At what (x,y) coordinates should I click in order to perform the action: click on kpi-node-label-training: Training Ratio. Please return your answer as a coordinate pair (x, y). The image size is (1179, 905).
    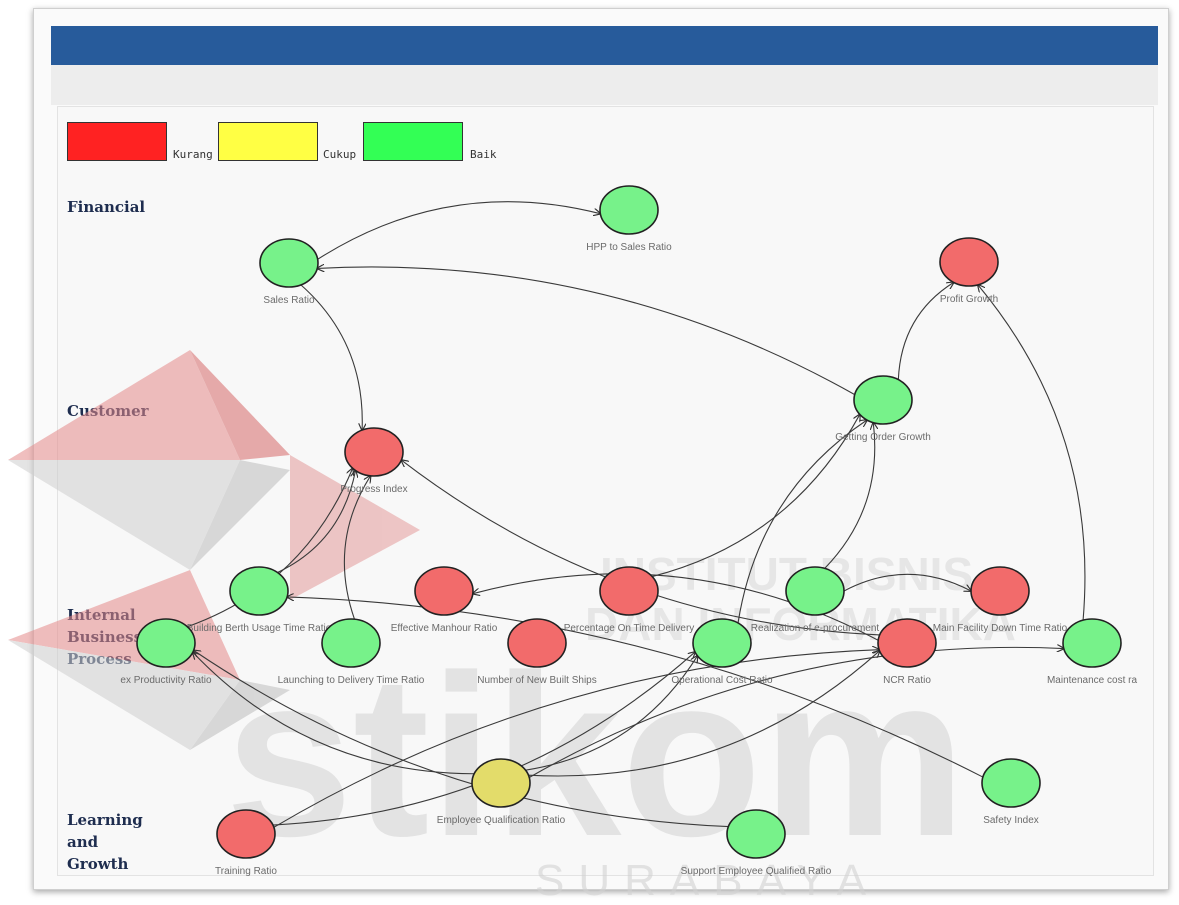
    Looking at the image, I should click on (246, 871).